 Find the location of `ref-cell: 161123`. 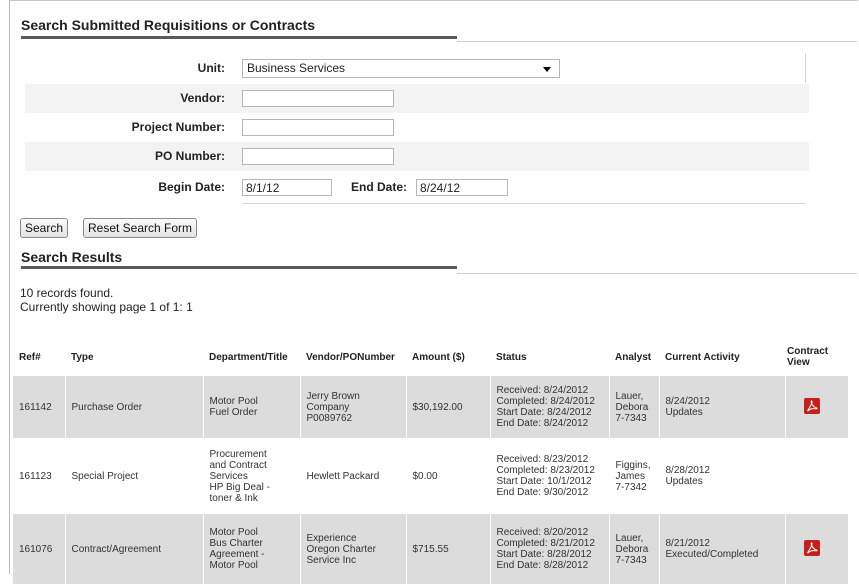

ref-cell: 161123 is located at coordinates (39, 476).